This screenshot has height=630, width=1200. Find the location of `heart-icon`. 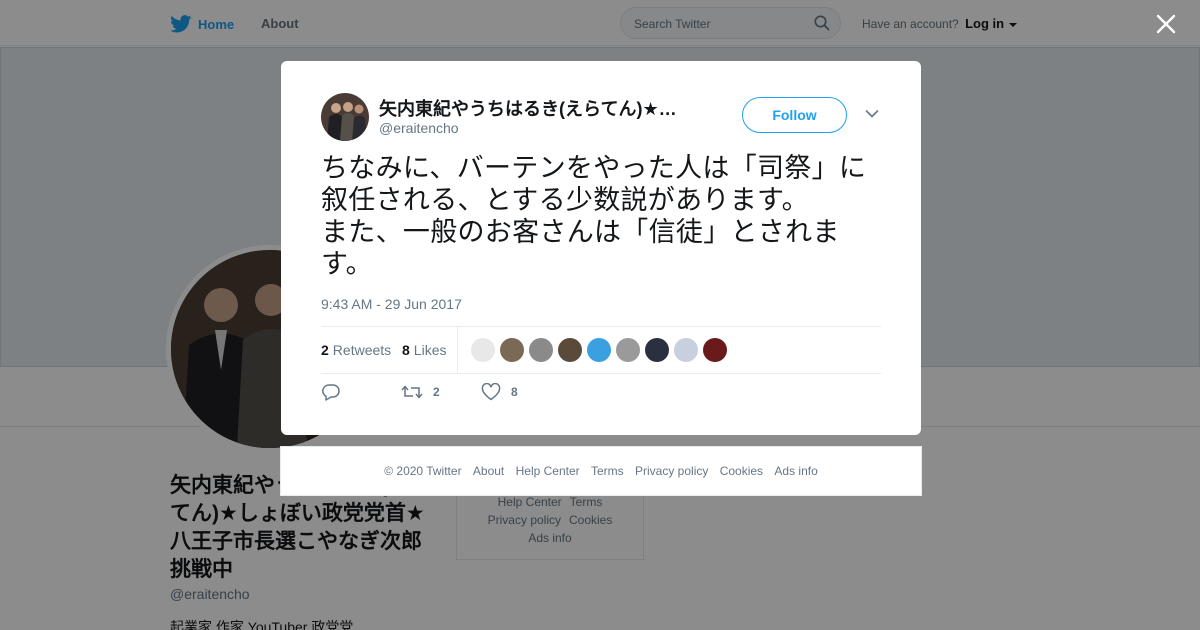

heart-icon is located at coordinates (491, 392).